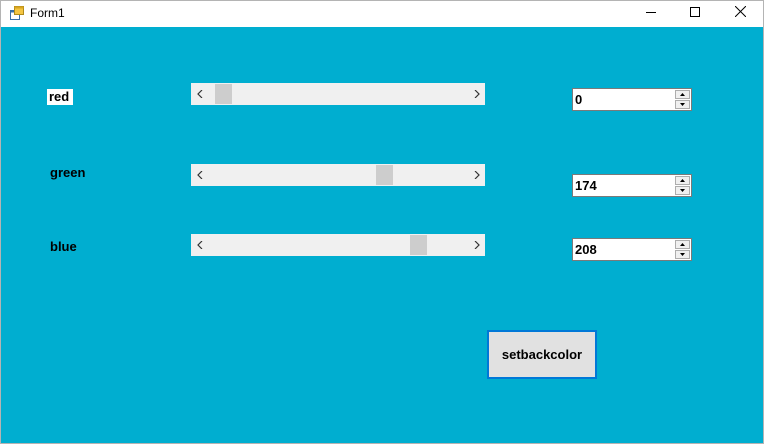  I want to click on red-label: red, so click(60, 97).